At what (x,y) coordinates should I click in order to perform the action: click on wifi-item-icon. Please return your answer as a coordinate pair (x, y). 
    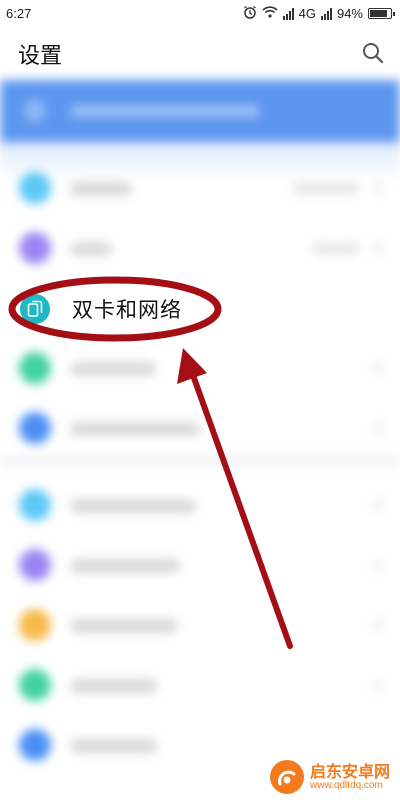
    Looking at the image, I should click on (35, 188).